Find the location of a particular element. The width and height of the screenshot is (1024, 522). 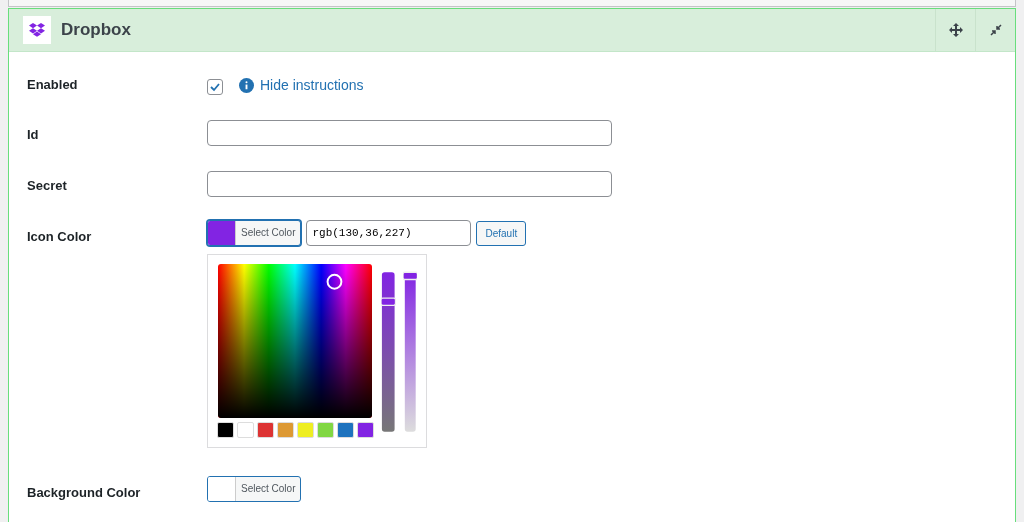

color-gradient-drawing is located at coordinates (295, 341).